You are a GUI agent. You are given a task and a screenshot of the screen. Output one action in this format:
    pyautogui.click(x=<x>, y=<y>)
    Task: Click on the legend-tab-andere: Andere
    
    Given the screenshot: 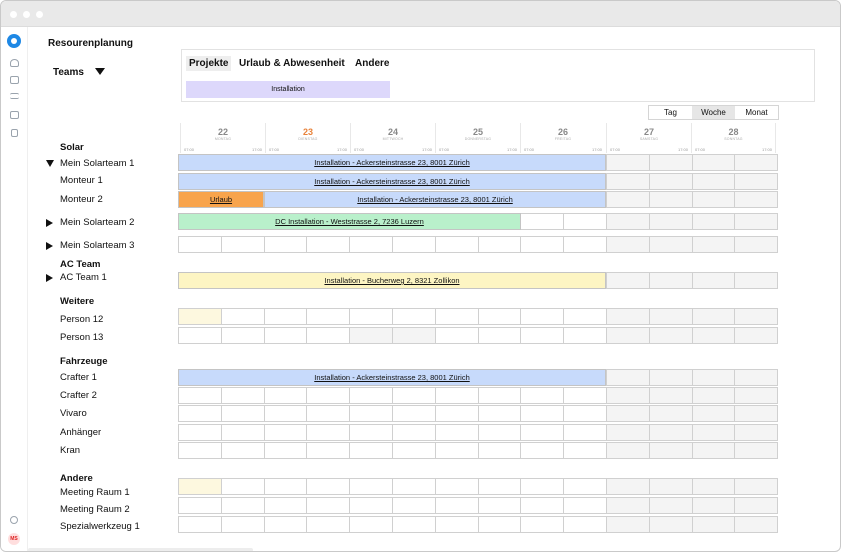 What is the action you would take?
    pyautogui.click(x=372, y=63)
    